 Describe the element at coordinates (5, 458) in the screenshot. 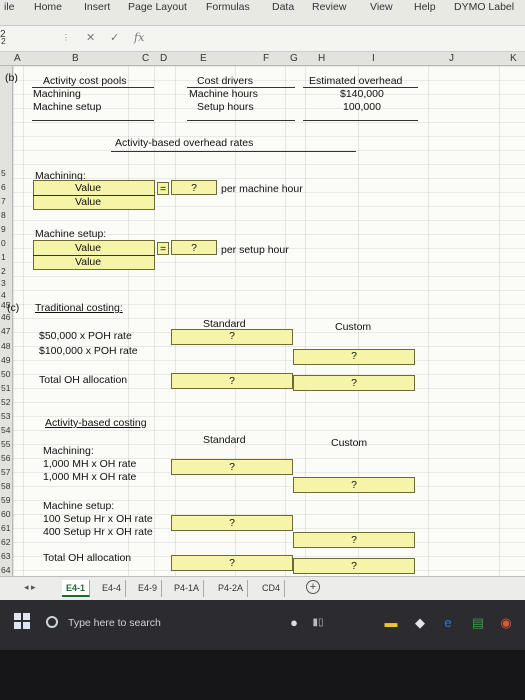

I see `row-header: 56` at that location.